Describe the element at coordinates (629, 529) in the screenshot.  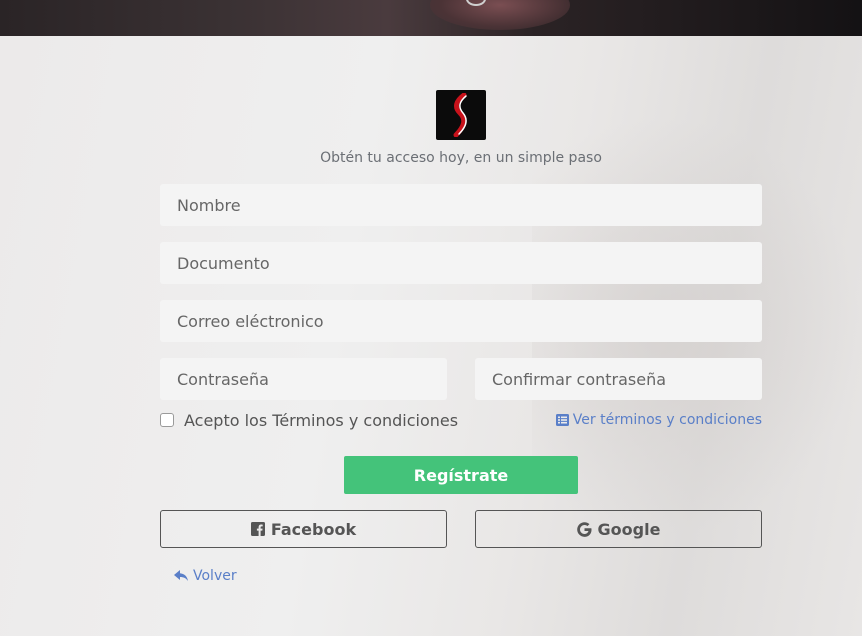
I see `google-label: Google` at that location.